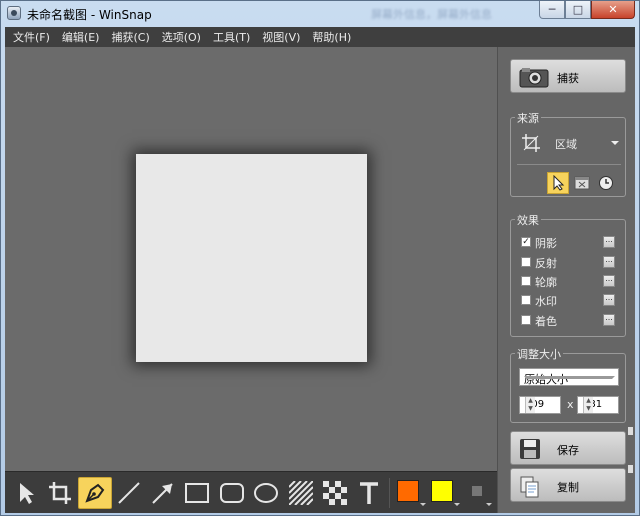 This screenshot has width=640, height=516. What do you see at coordinates (546, 282) in the screenshot?
I see `outline-label: 轮廓` at bounding box center [546, 282].